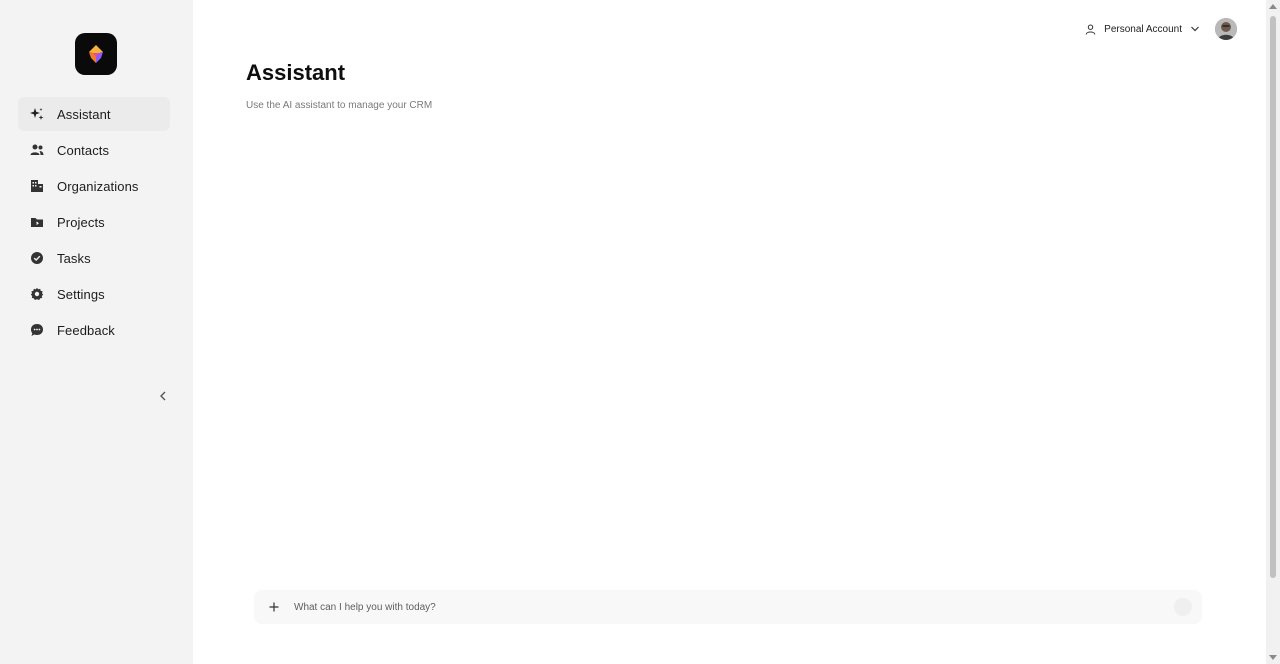 This screenshot has width=1280, height=664. What do you see at coordinates (37, 150) in the screenshot?
I see `users-icon` at bounding box center [37, 150].